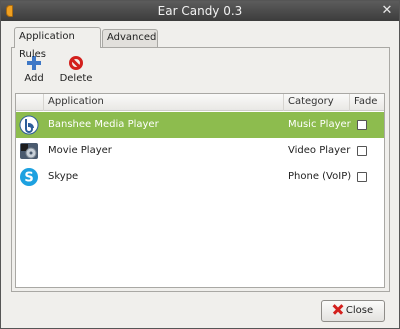  I want to click on app-category: Music Player, so click(319, 124).